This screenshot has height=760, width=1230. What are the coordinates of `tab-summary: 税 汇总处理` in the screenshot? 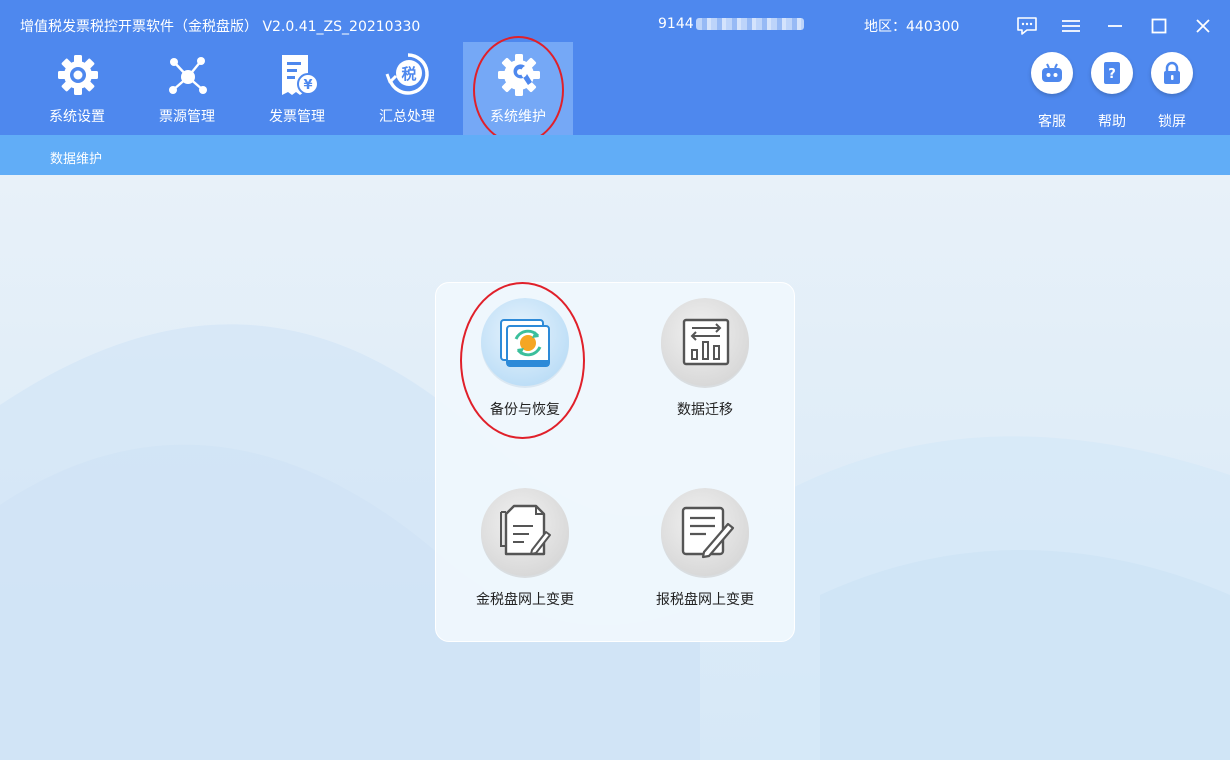 It's located at (407, 88).